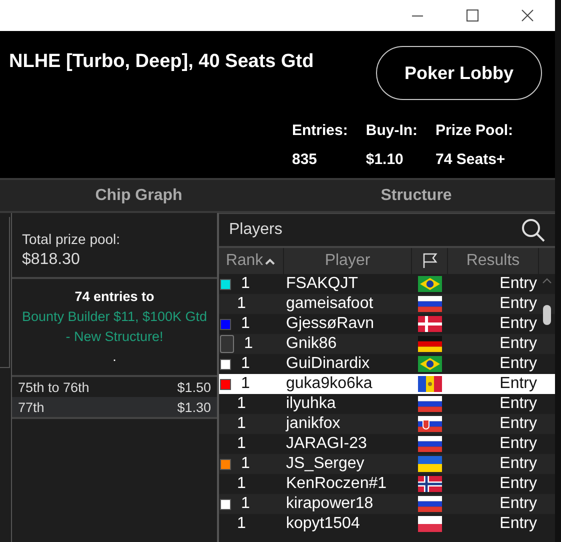 The image size is (561, 542). I want to click on player-name: KenRoczen#1, so click(336, 484).